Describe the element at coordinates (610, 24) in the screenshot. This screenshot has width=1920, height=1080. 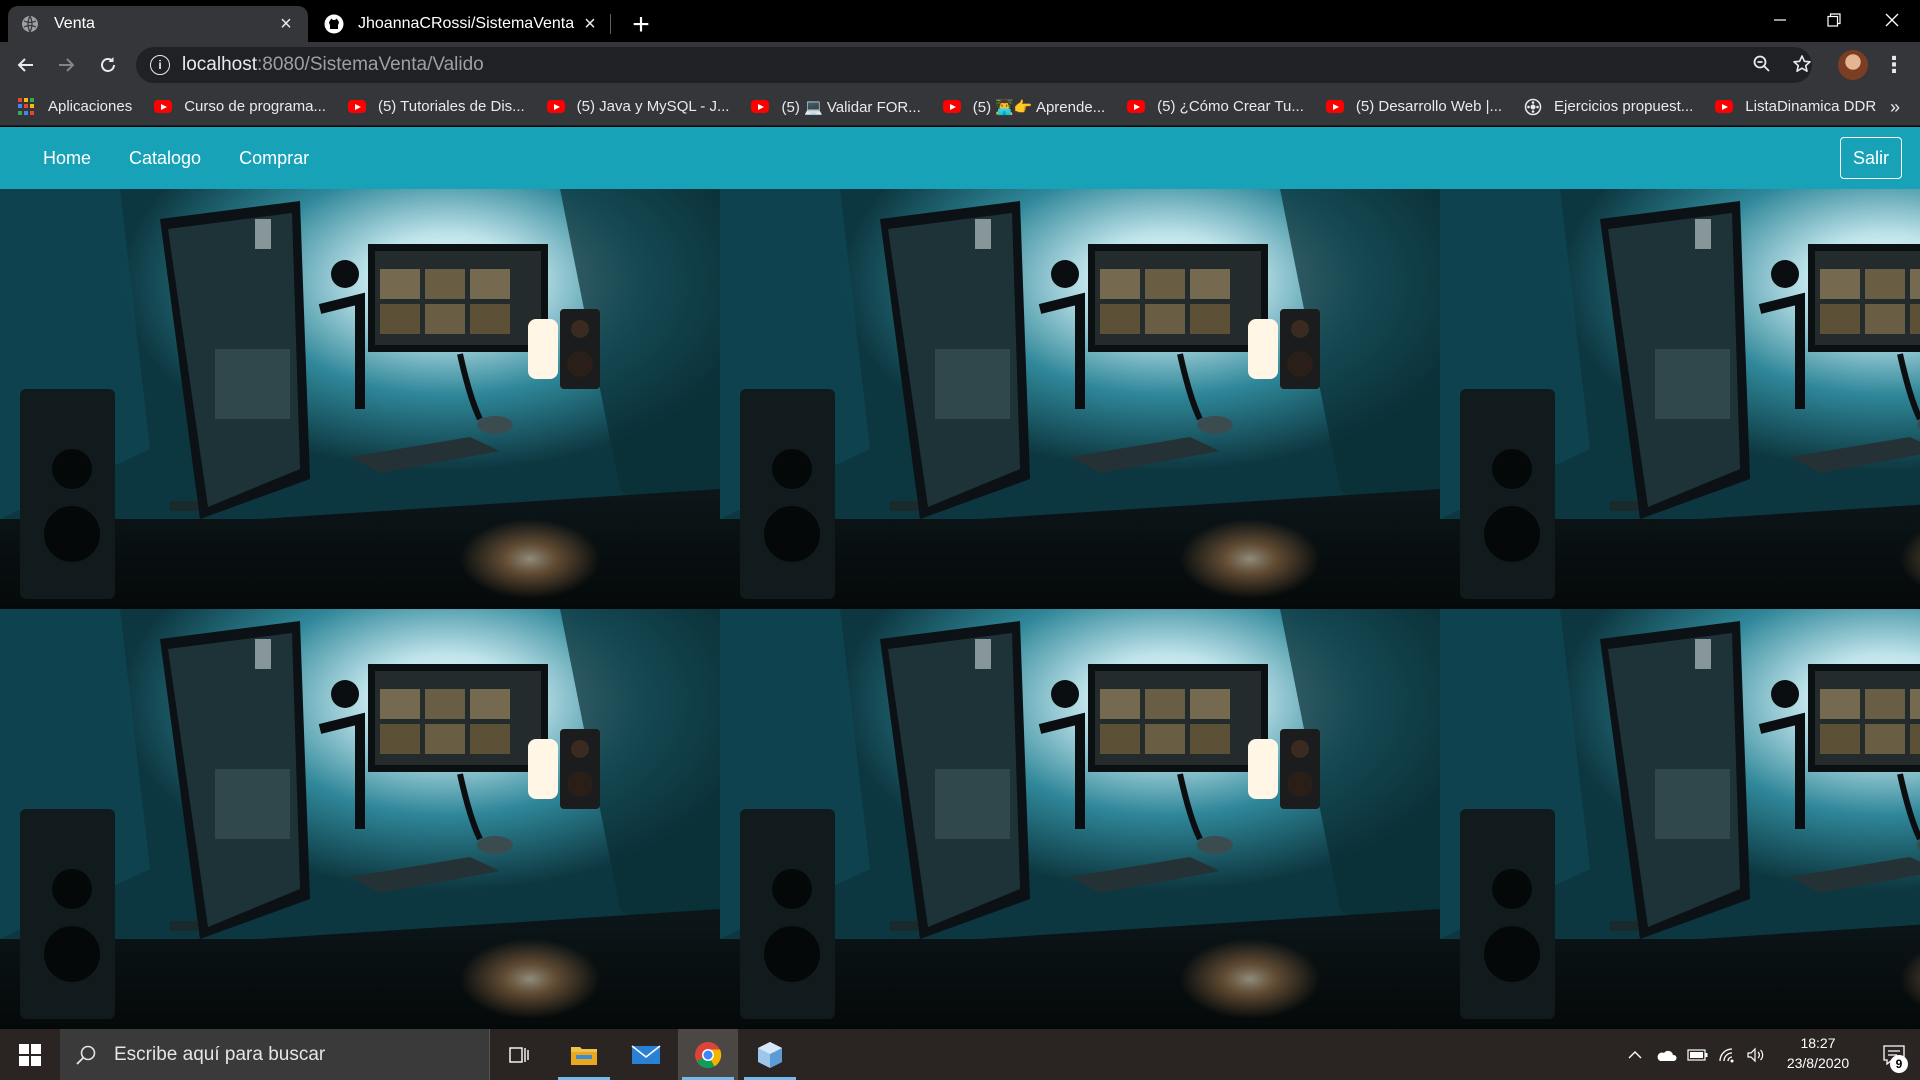
I see `tab-separator` at that location.